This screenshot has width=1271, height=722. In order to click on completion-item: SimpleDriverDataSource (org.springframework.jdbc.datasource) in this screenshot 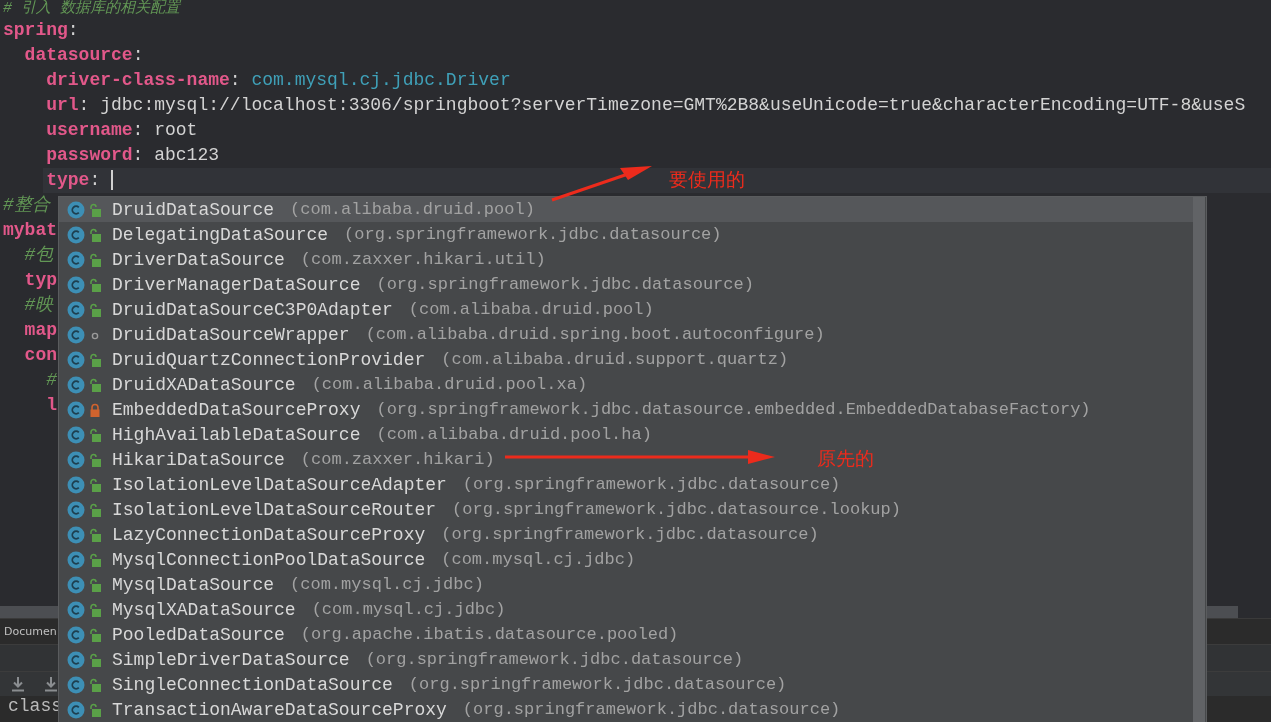, I will do `click(401, 659)`.